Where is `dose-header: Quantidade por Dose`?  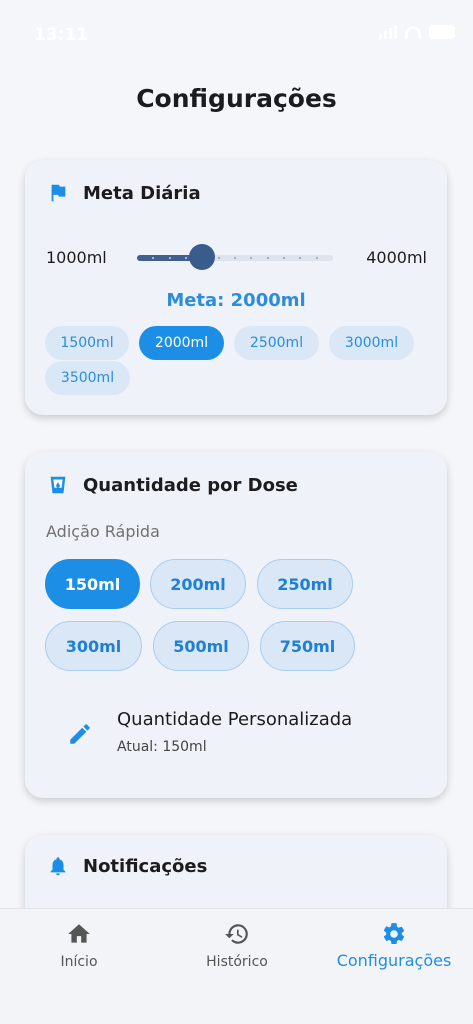
dose-header: Quantidade por Dose is located at coordinates (172, 485).